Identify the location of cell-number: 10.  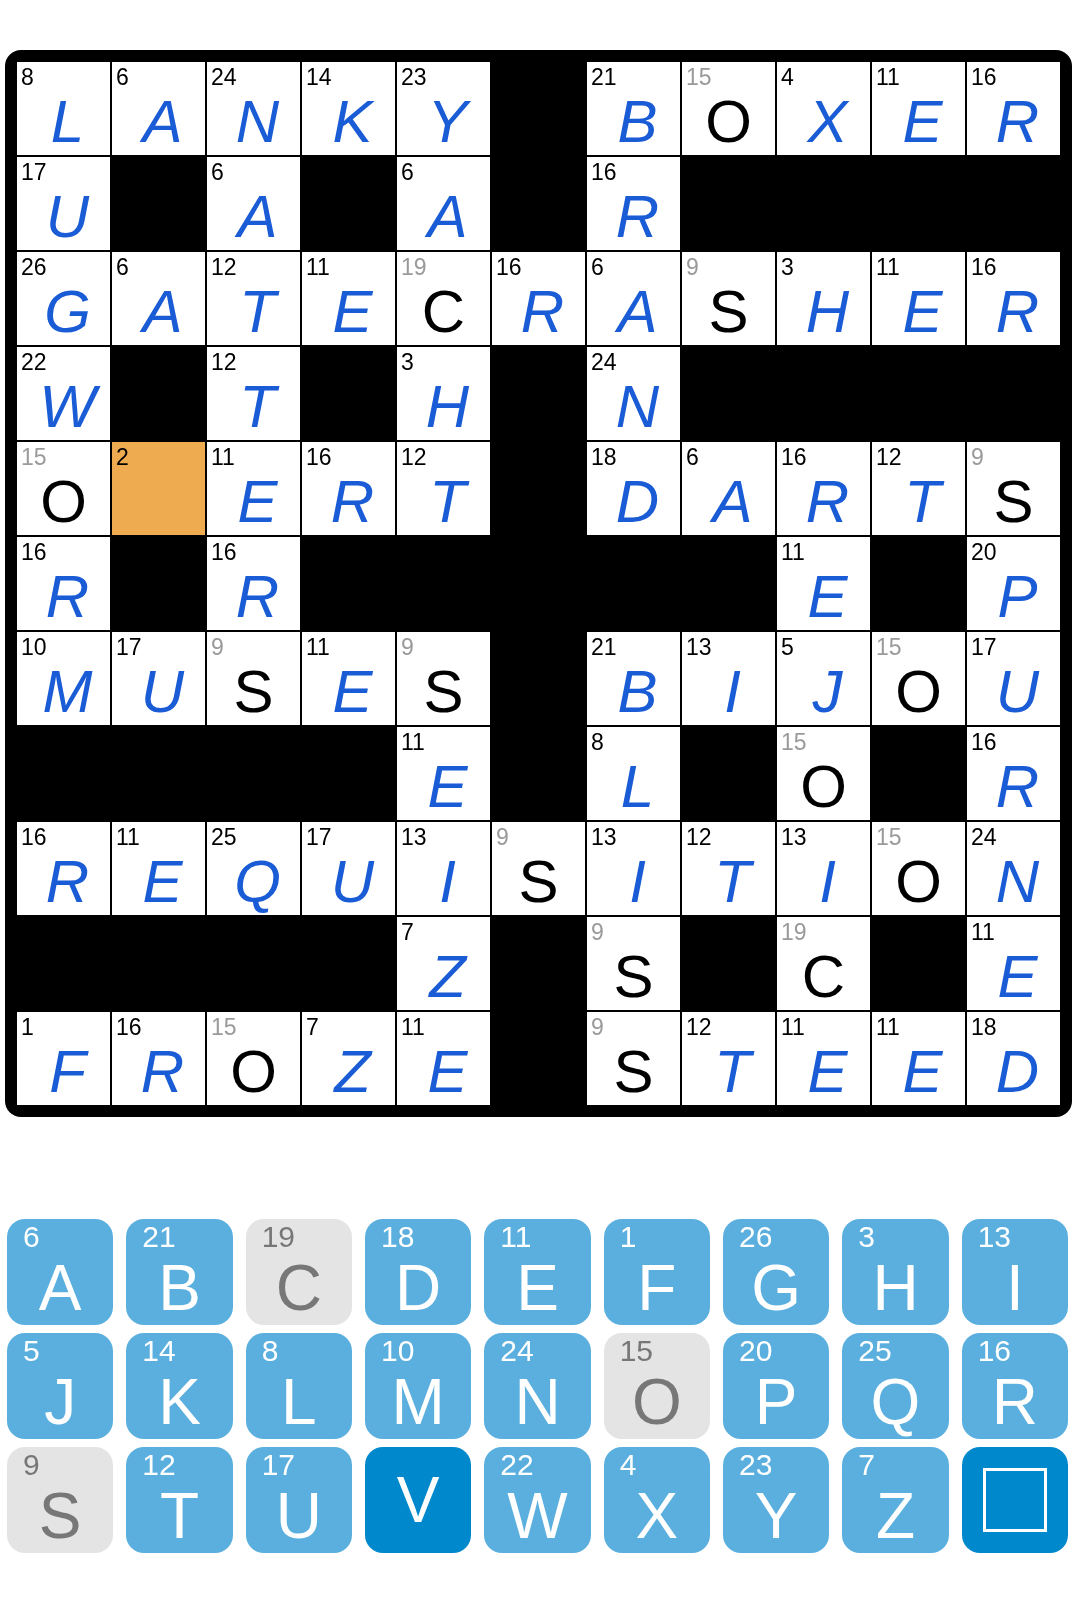
(34, 647).